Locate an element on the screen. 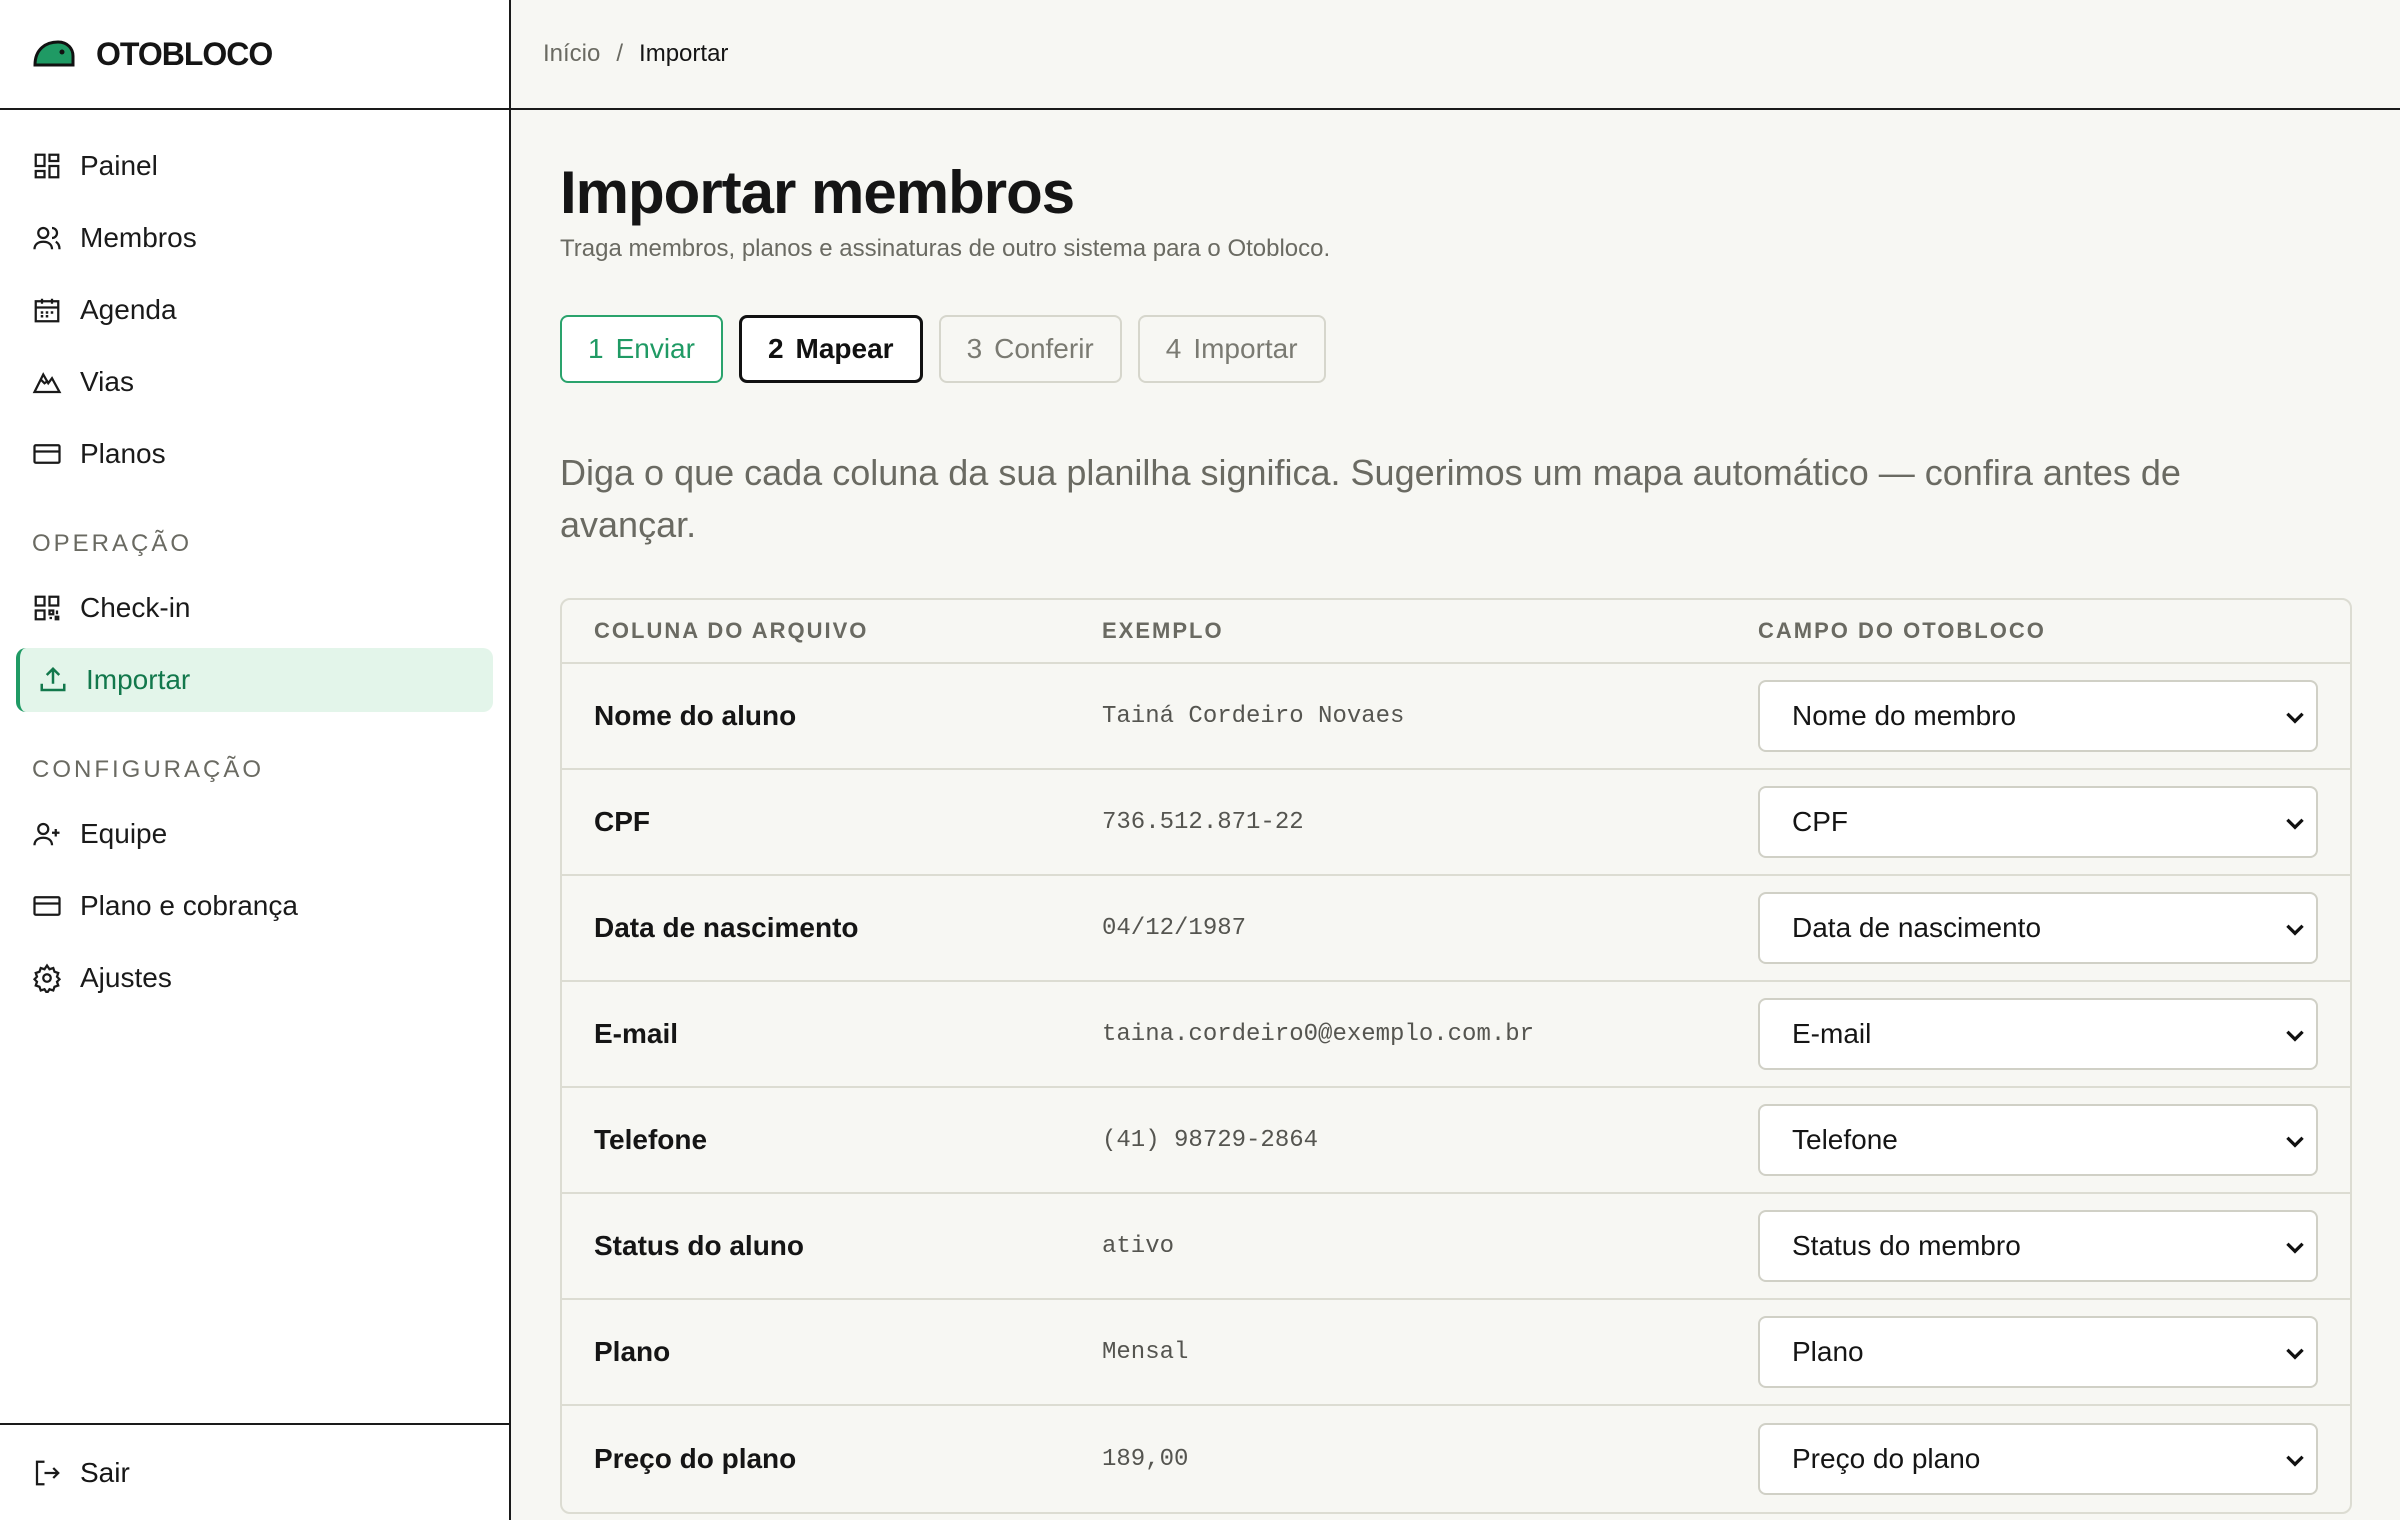  file-column-name: Data de nascimento is located at coordinates (726, 927).